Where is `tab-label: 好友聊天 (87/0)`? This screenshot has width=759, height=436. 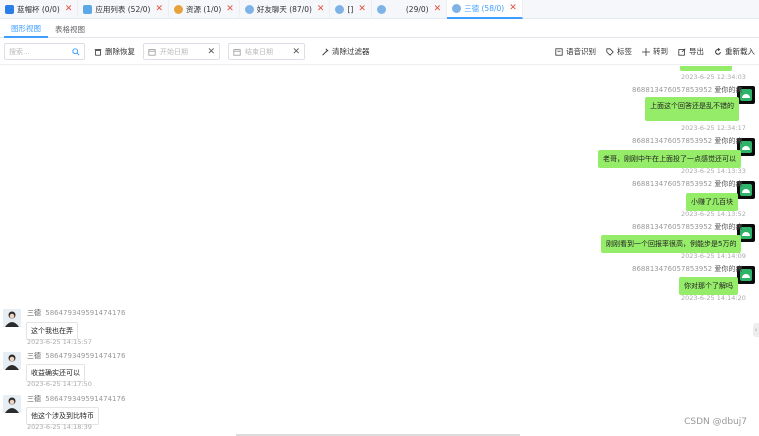 tab-label: 好友聊天 (87/0) is located at coordinates (284, 9).